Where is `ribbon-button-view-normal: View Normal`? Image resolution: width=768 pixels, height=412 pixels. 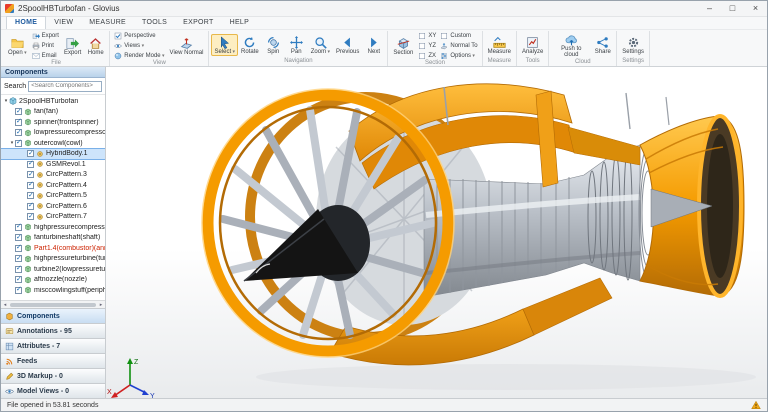
ribbon-button-view-normal: View Normal is located at coordinates (187, 46).